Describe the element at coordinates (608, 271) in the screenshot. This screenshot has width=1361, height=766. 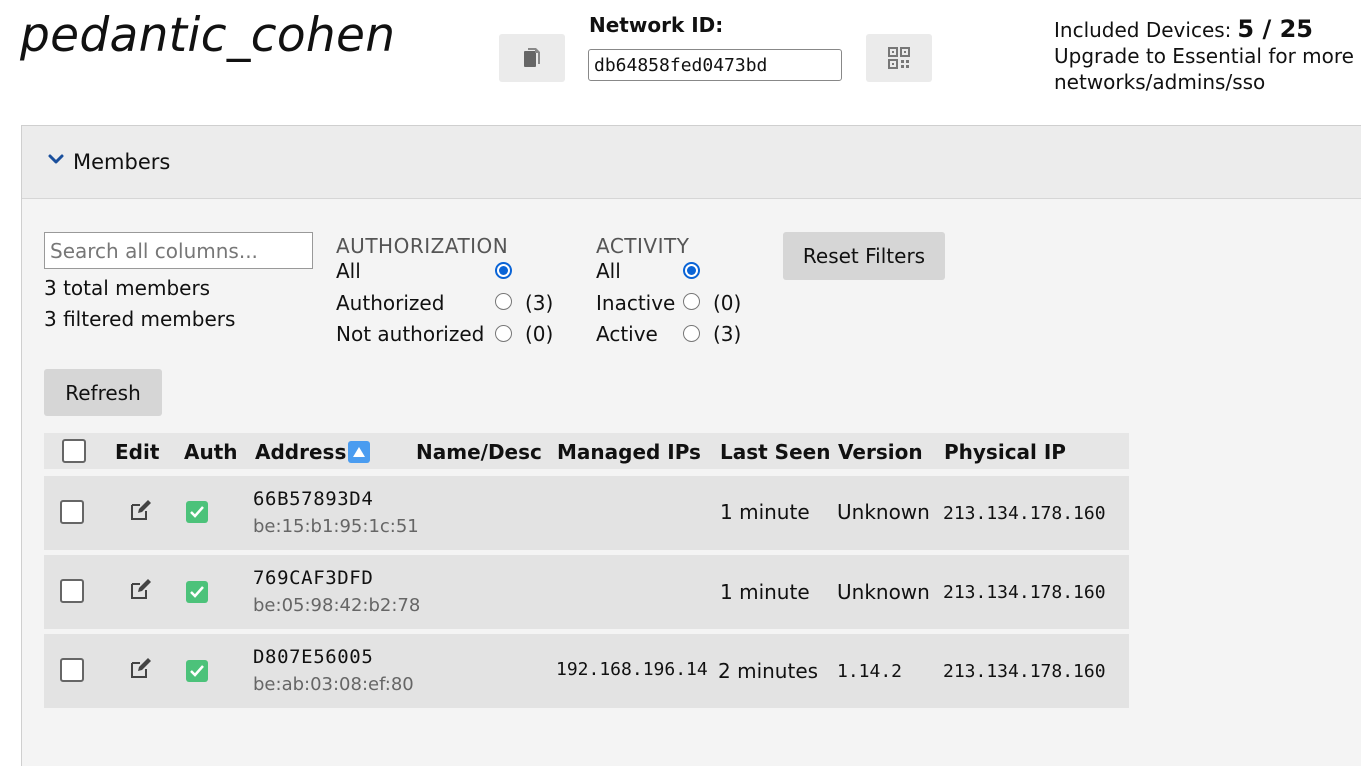
I see `activity-filter-all-label: All` at that location.